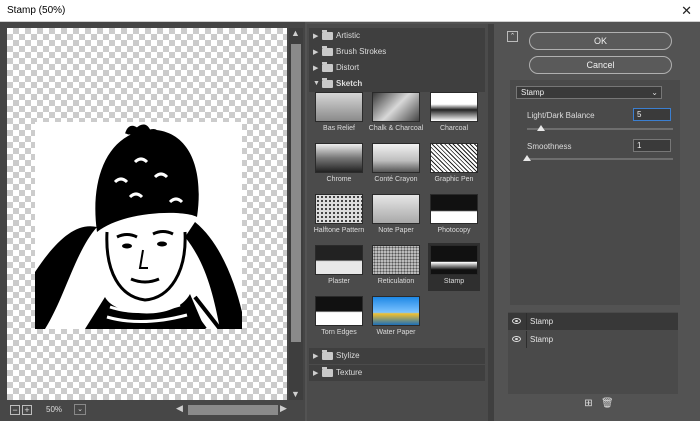 The image size is (700, 421). What do you see at coordinates (54, 409) in the screenshot?
I see `zoom-level: 50%` at bounding box center [54, 409].